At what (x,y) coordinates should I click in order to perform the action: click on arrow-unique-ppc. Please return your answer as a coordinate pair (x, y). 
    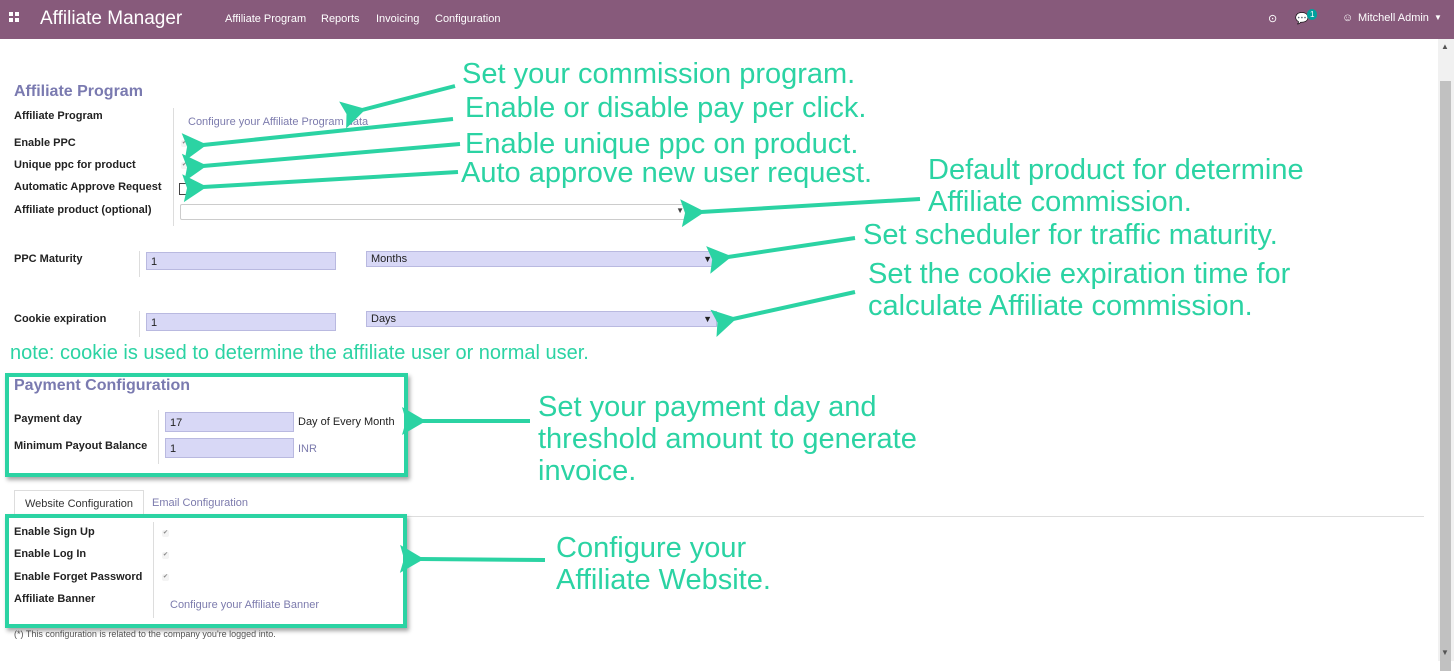
    Looking at the image, I should click on (321, 162).